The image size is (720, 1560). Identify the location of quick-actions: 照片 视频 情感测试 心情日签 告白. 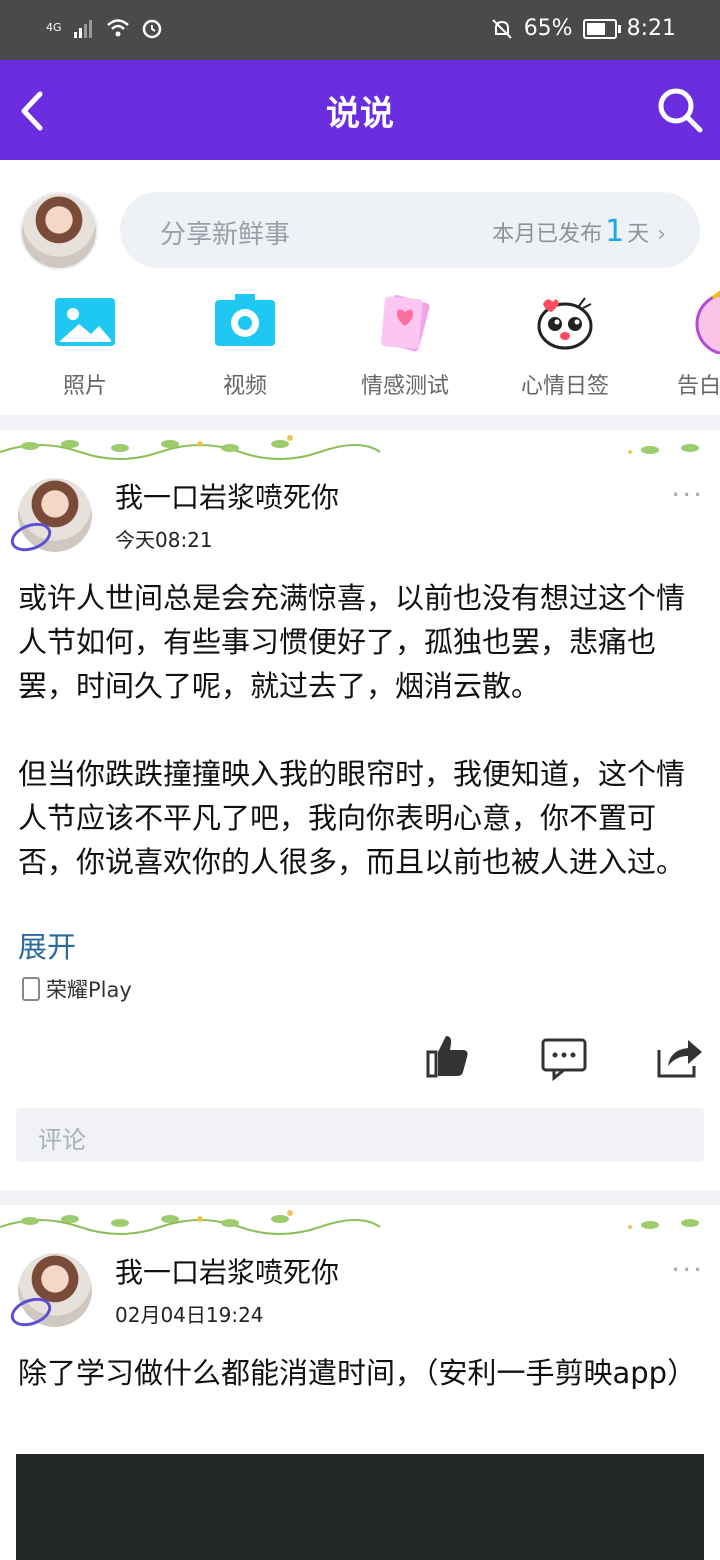
(360, 345).